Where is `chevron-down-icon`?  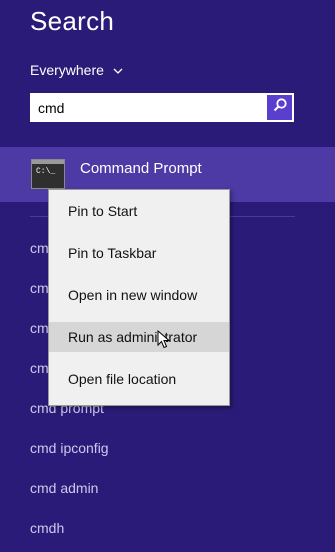 chevron-down-icon is located at coordinates (118, 70).